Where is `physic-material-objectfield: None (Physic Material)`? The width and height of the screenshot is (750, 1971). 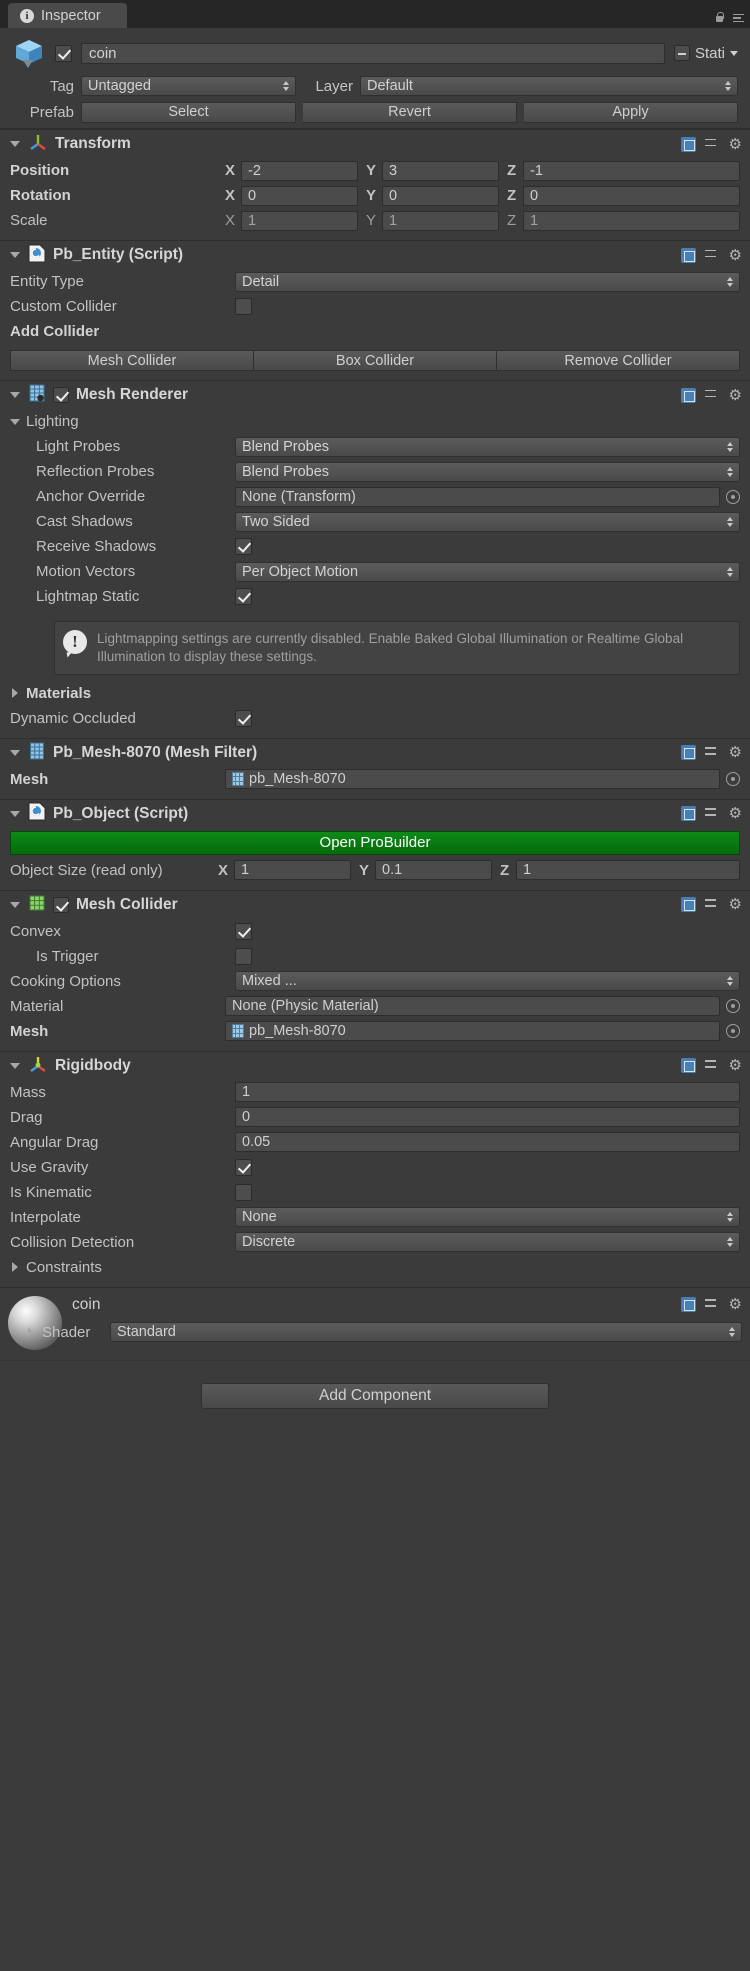
physic-material-objectfield: None (Physic Material) is located at coordinates (472, 1006).